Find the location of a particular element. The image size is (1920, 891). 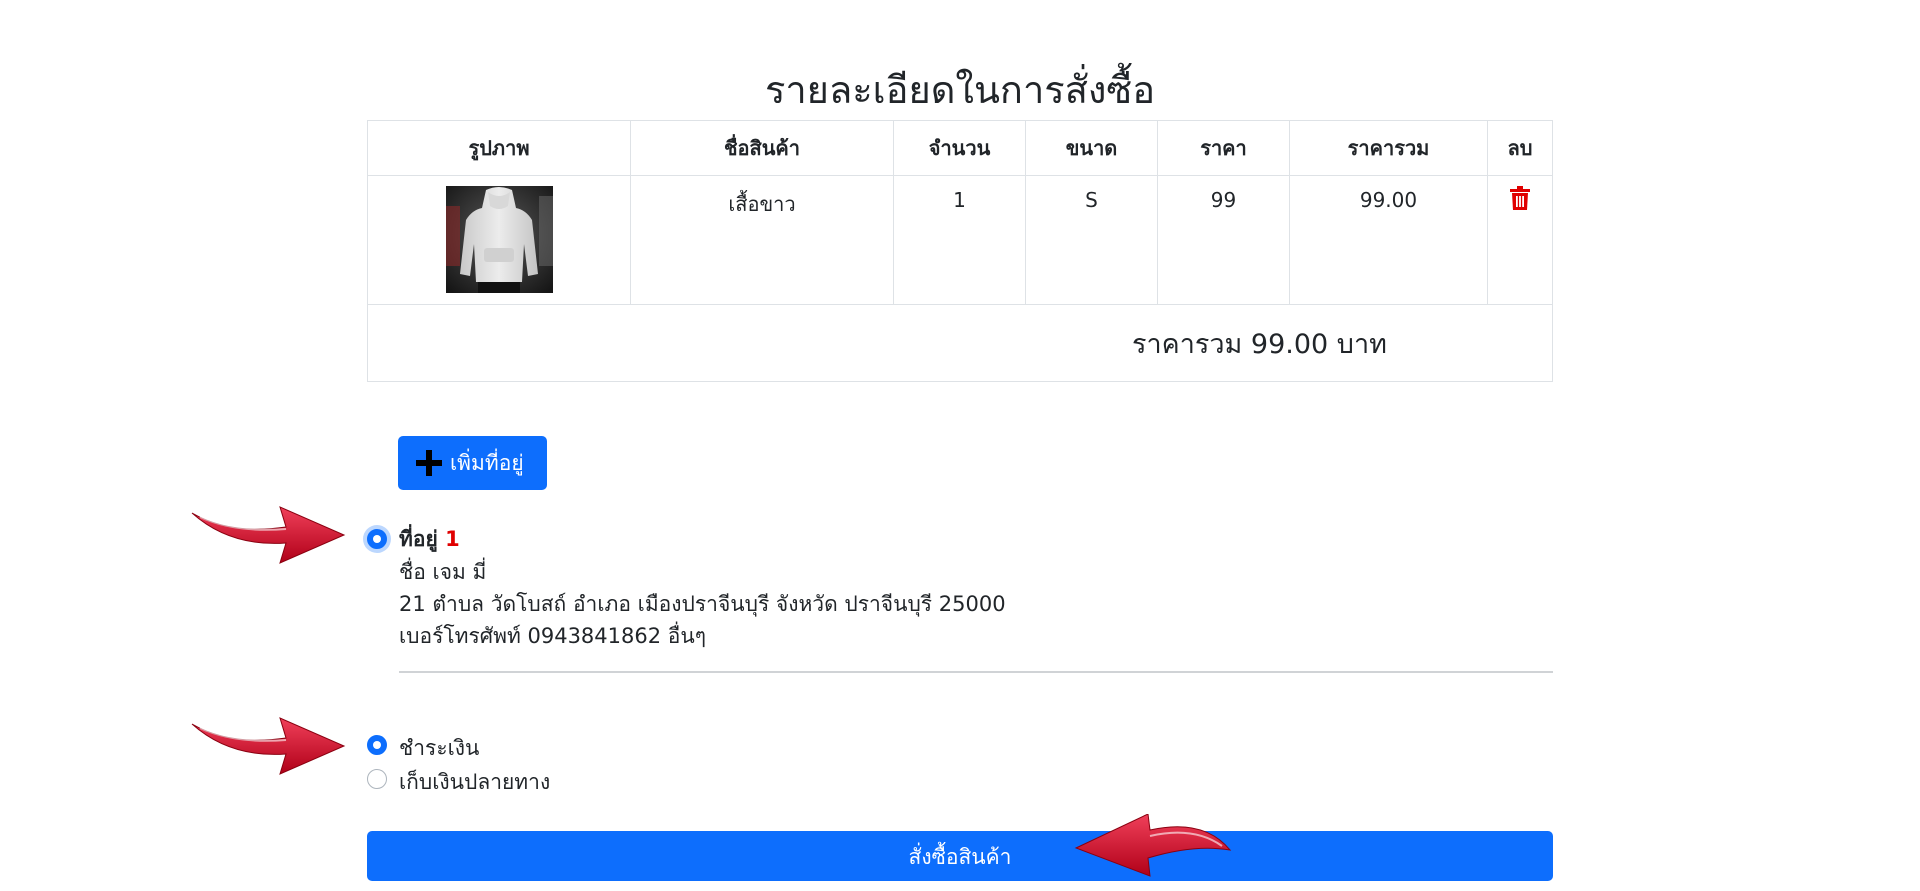

total-cell: ราคารวม 99.00 บาท is located at coordinates (960, 343).